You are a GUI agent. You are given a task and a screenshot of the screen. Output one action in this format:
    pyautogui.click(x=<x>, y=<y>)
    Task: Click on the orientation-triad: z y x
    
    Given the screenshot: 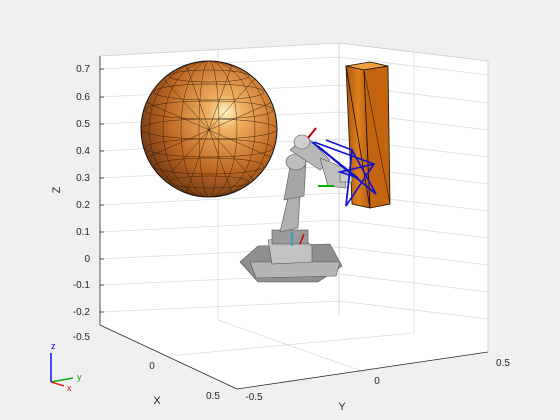 What is the action you would take?
    pyautogui.click(x=66, y=367)
    